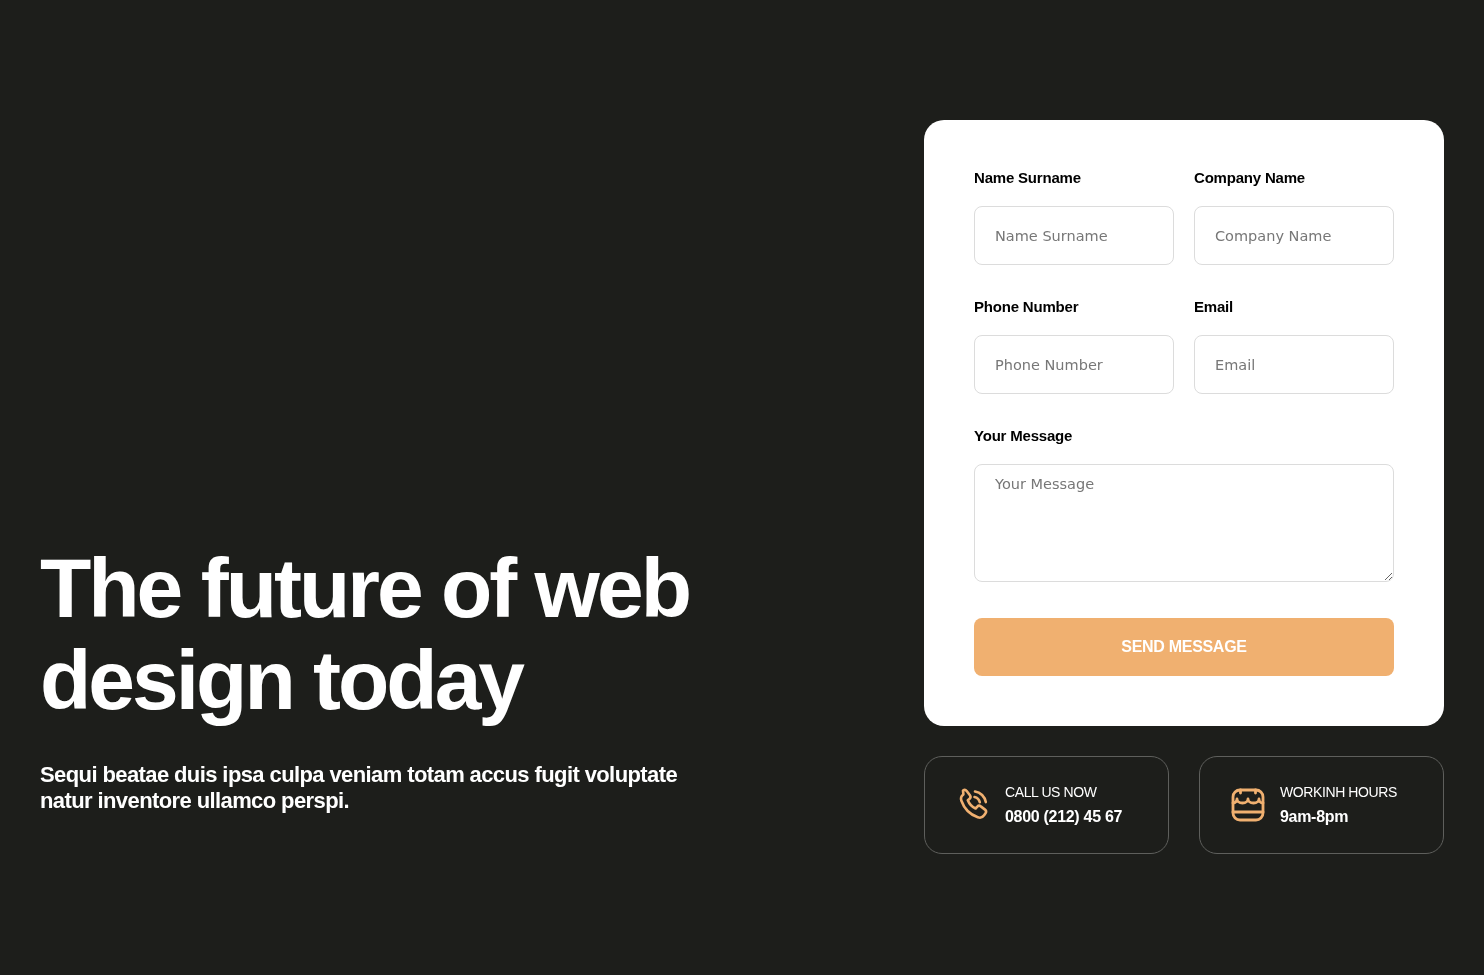  I want to click on field-label: Company Name, so click(1250, 178).